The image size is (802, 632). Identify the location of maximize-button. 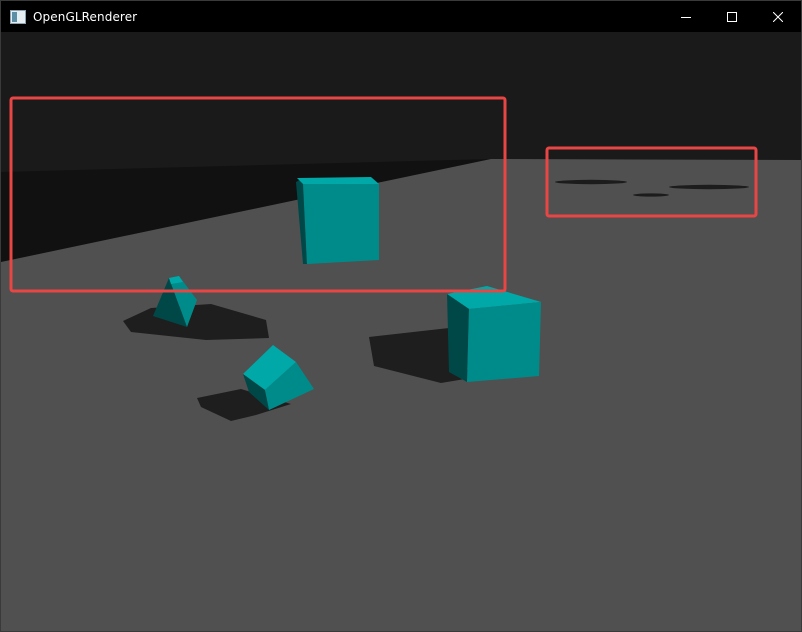
(732, 16).